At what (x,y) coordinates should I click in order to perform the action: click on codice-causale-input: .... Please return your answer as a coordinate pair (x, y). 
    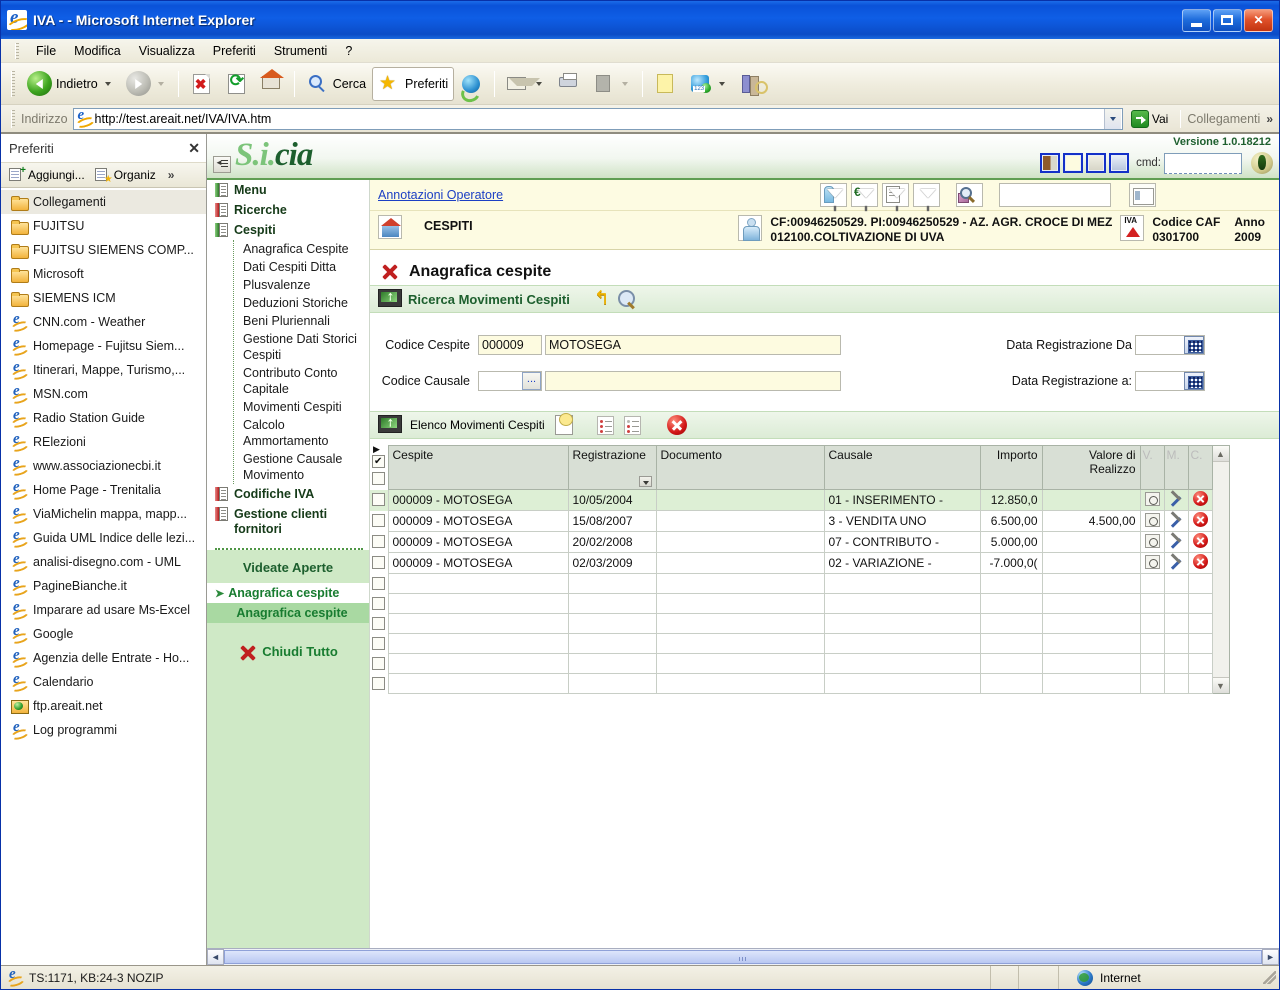
    Looking at the image, I should click on (510, 381).